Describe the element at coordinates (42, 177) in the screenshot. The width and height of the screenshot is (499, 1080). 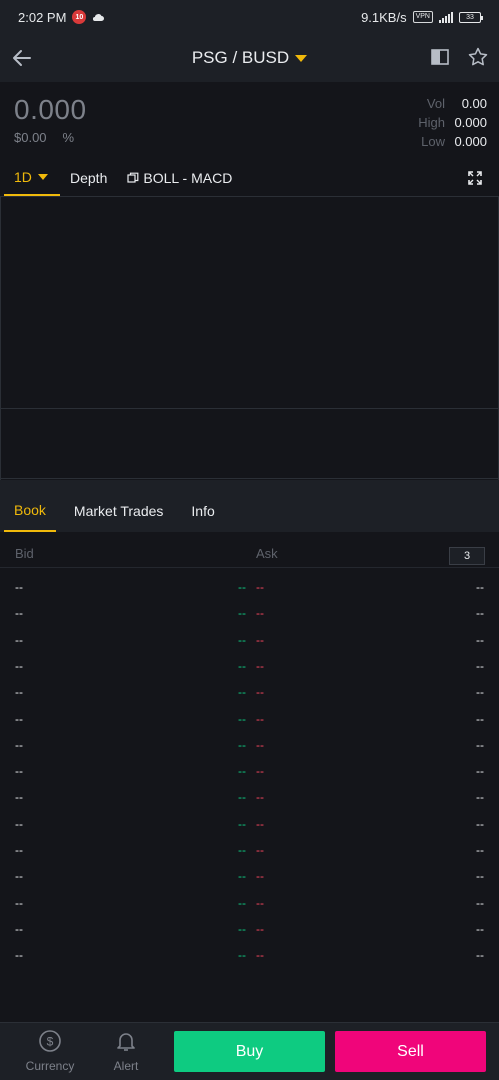
I see `caret-down-icon` at that location.